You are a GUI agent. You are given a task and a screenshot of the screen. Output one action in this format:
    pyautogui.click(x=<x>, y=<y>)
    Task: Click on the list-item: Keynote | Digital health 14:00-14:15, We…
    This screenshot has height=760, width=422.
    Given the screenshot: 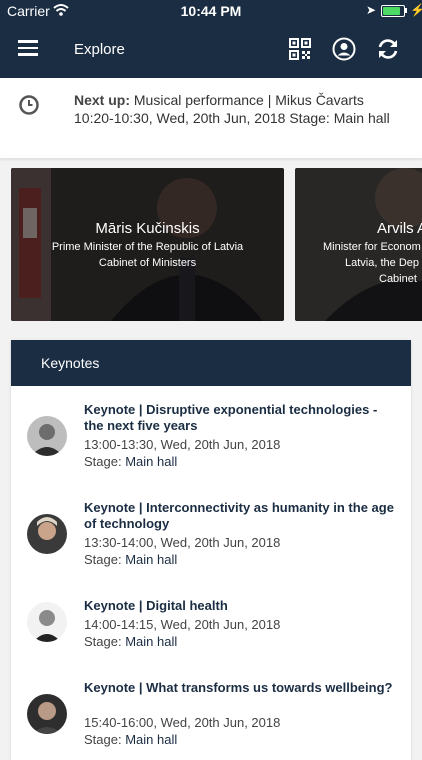 What is the action you would take?
    pyautogui.click(x=211, y=635)
    